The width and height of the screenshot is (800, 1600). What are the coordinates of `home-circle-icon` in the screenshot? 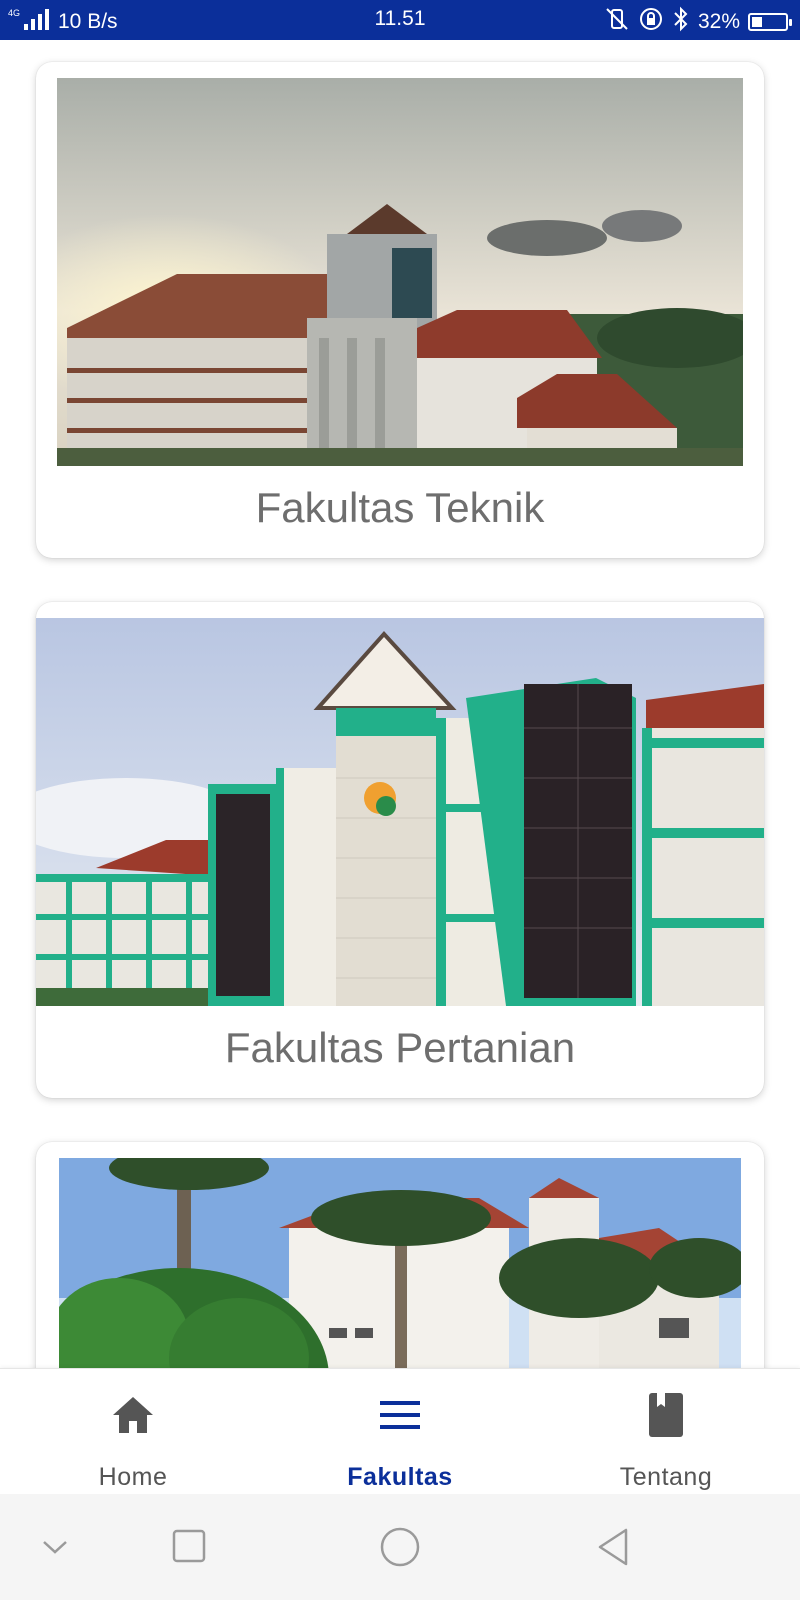 It's located at (400, 1547).